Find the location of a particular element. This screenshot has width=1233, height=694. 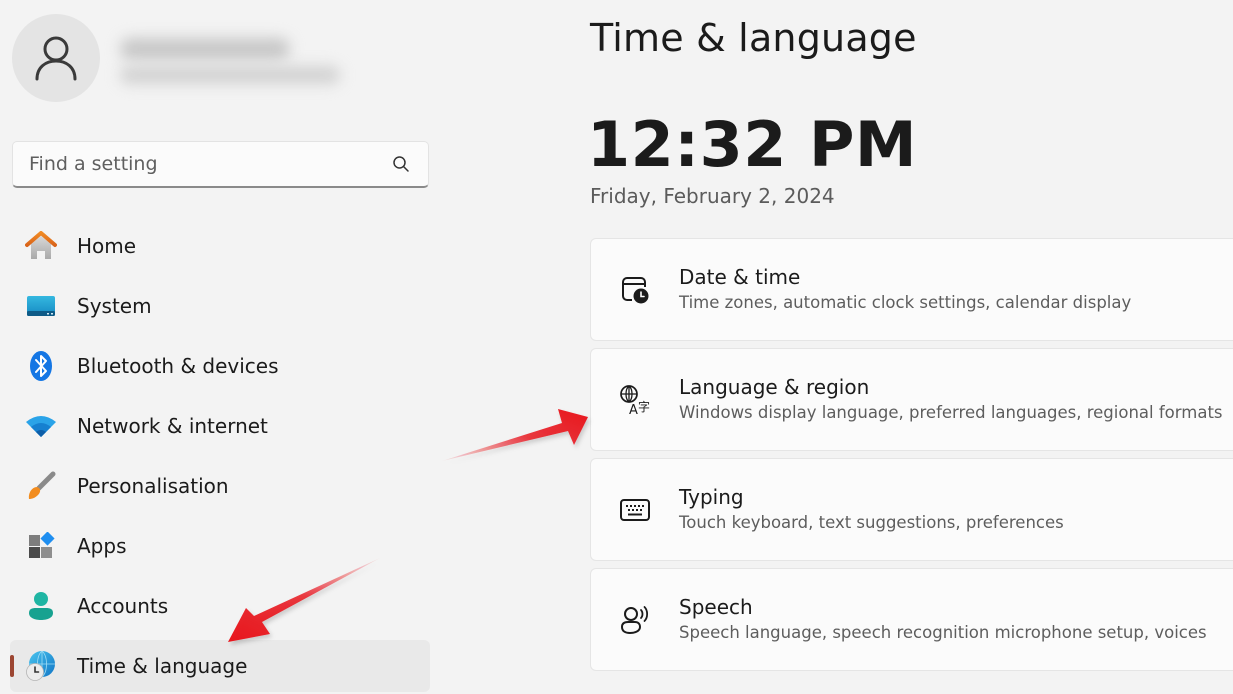

sidebar-item-personalisation: Personalisation is located at coordinates (220, 486).